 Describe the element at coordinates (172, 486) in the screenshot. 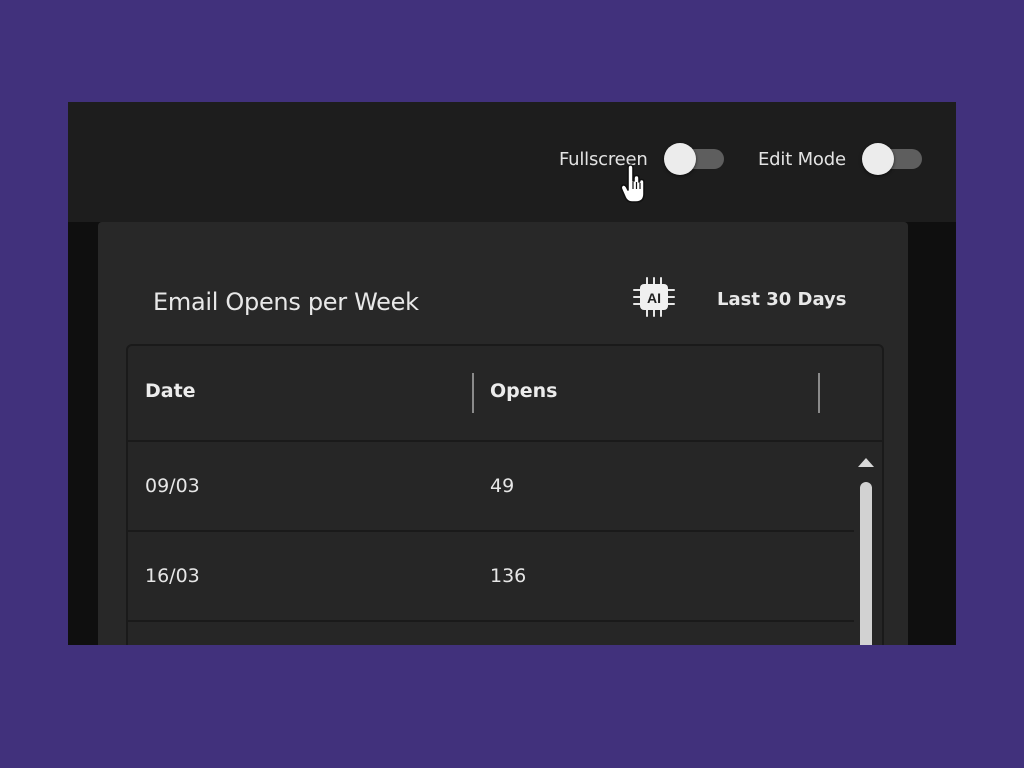

I see `cell-date: 09/03` at that location.